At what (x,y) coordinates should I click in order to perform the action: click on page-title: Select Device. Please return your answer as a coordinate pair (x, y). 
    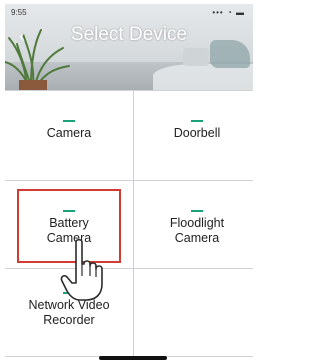
    Looking at the image, I should click on (129, 34).